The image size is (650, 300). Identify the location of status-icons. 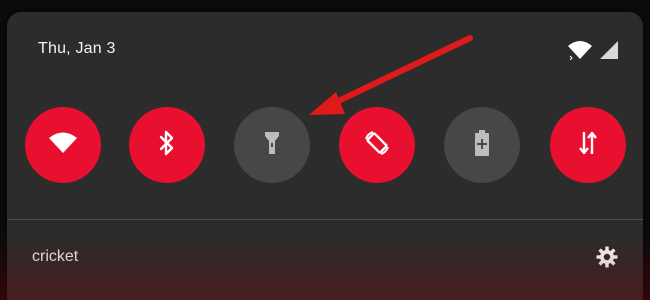
(593, 52).